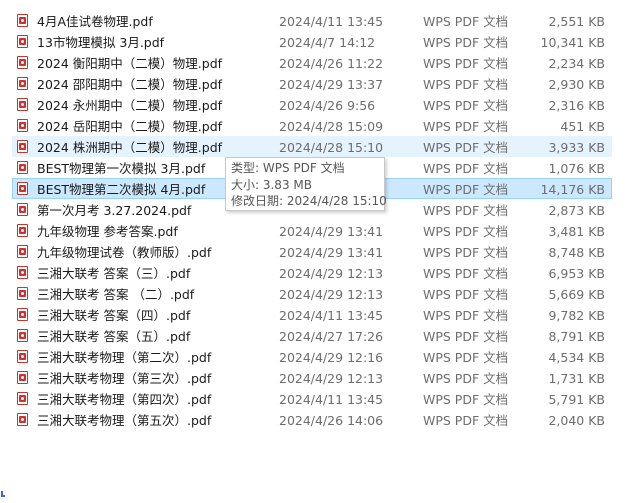 Image resolution: width=644 pixels, height=503 pixels. Describe the element at coordinates (107, 231) in the screenshot. I see `file-name: 九年级物理 参考答案.pdf` at that location.